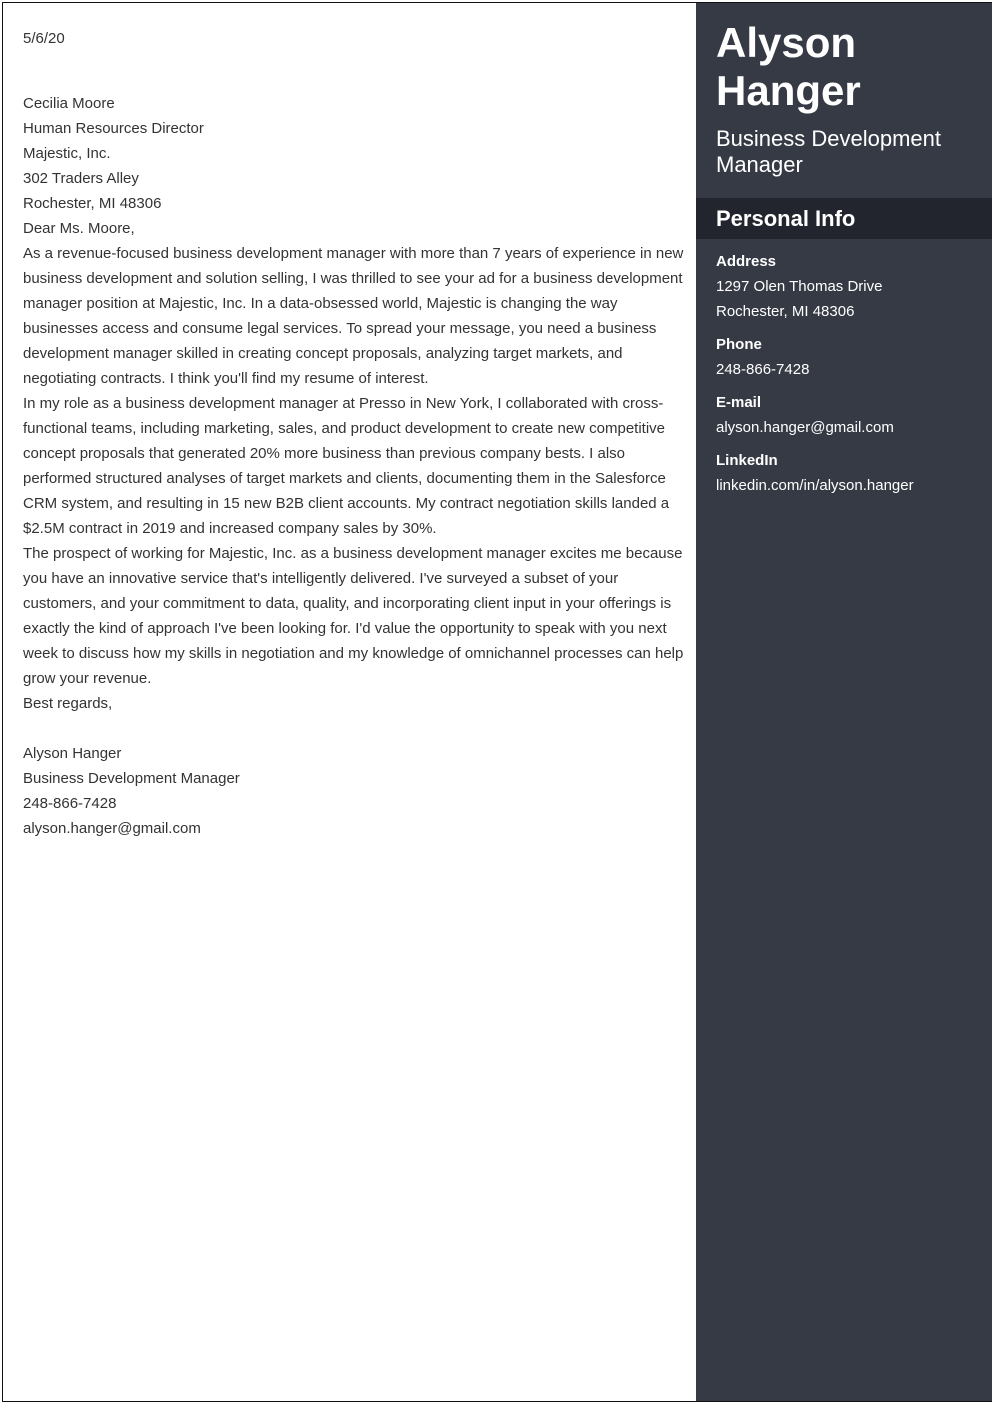  Describe the element at coordinates (69, 103) in the screenshot. I see `recipient-name: Cecilia Moore` at that location.